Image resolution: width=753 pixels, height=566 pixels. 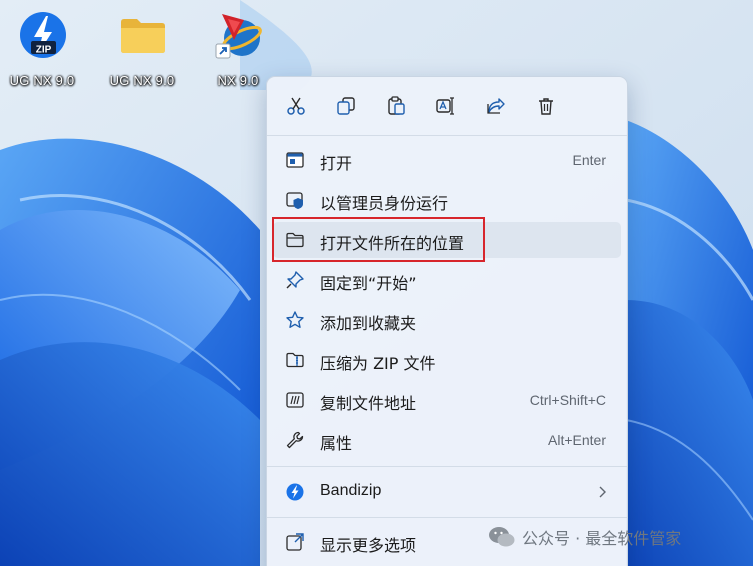 What do you see at coordinates (447, 360) in the screenshot?
I see `menu-item-compress-zip: 压缩为 ZIP 文件` at bounding box center [447, 360].